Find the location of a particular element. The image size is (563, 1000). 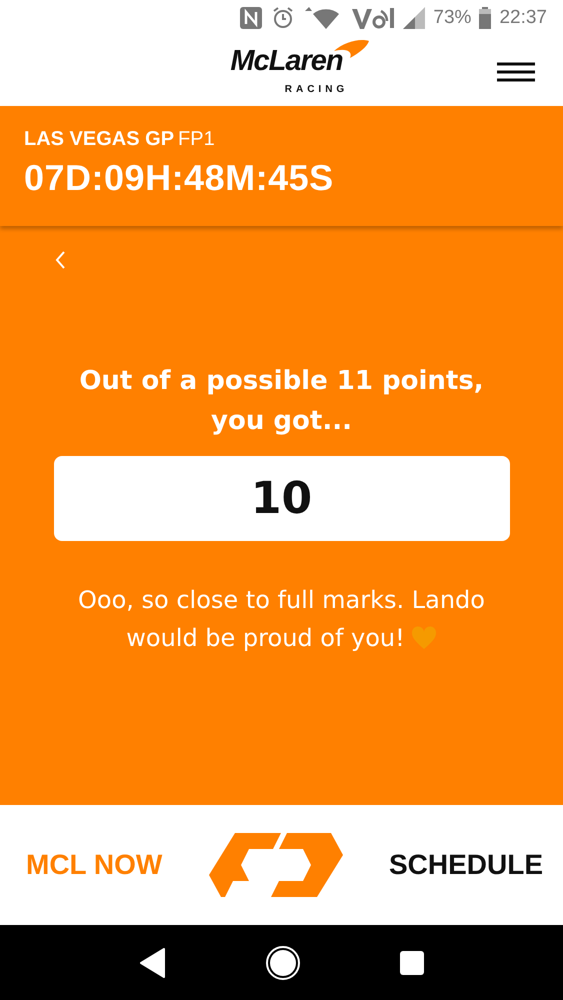

battery-percent: 73% is located at coordinates (452, 18).